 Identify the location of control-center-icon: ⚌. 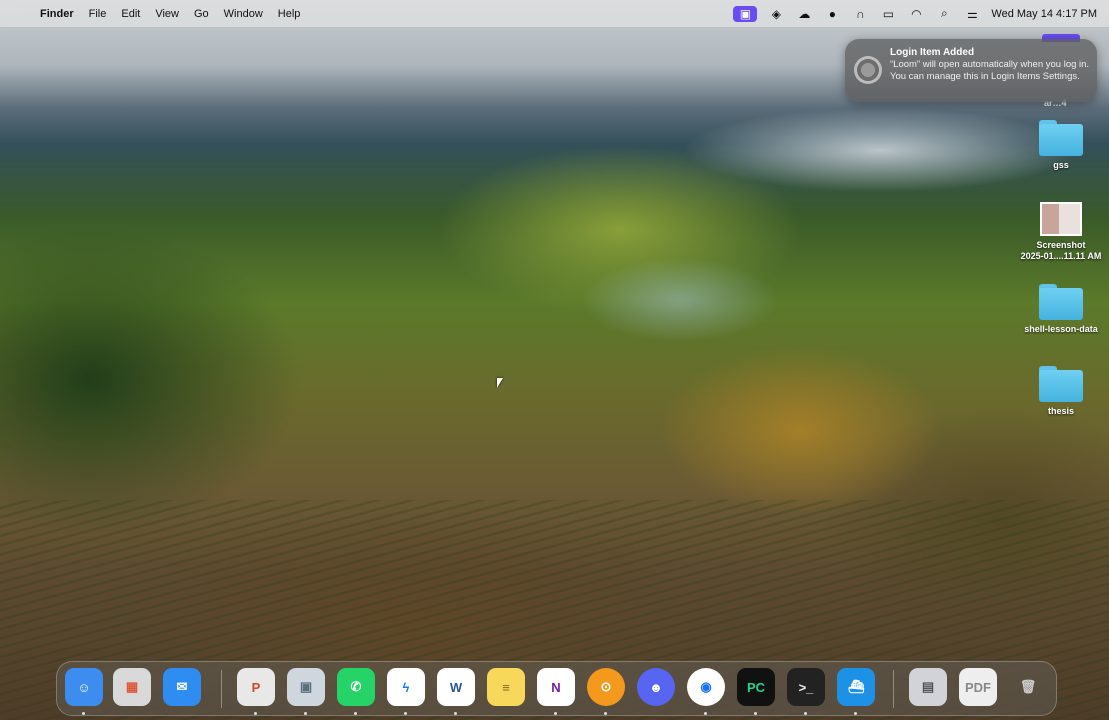
(972, 14).